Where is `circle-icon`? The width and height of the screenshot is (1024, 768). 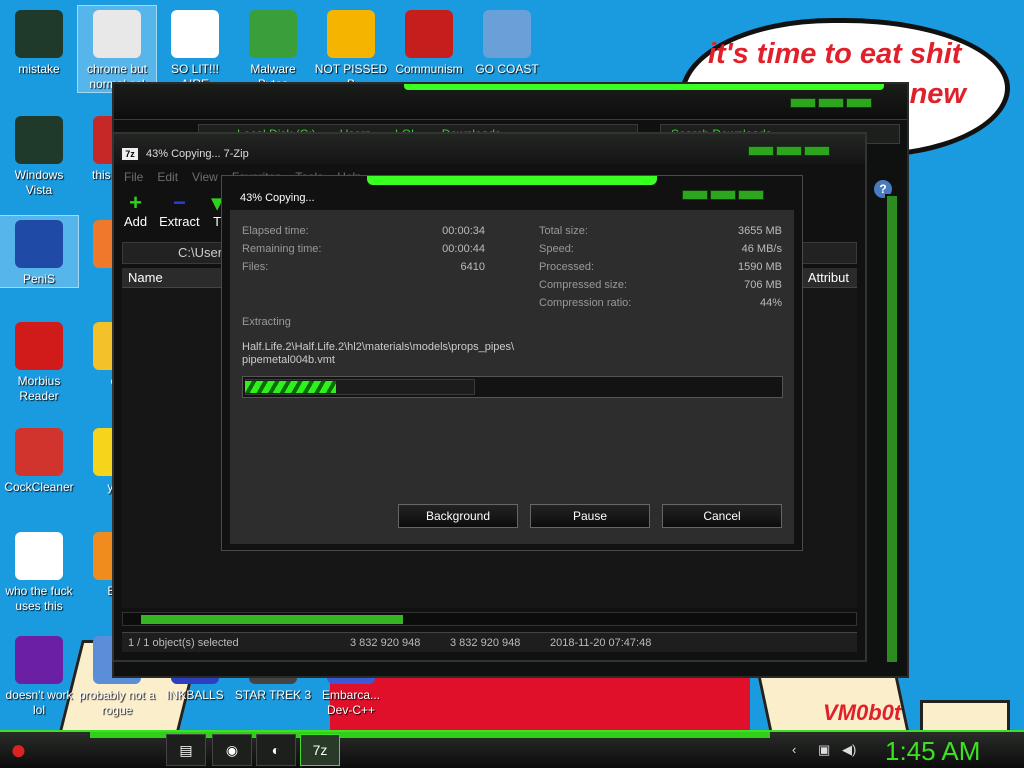
circle-icon is located at coordinates (39, 34).